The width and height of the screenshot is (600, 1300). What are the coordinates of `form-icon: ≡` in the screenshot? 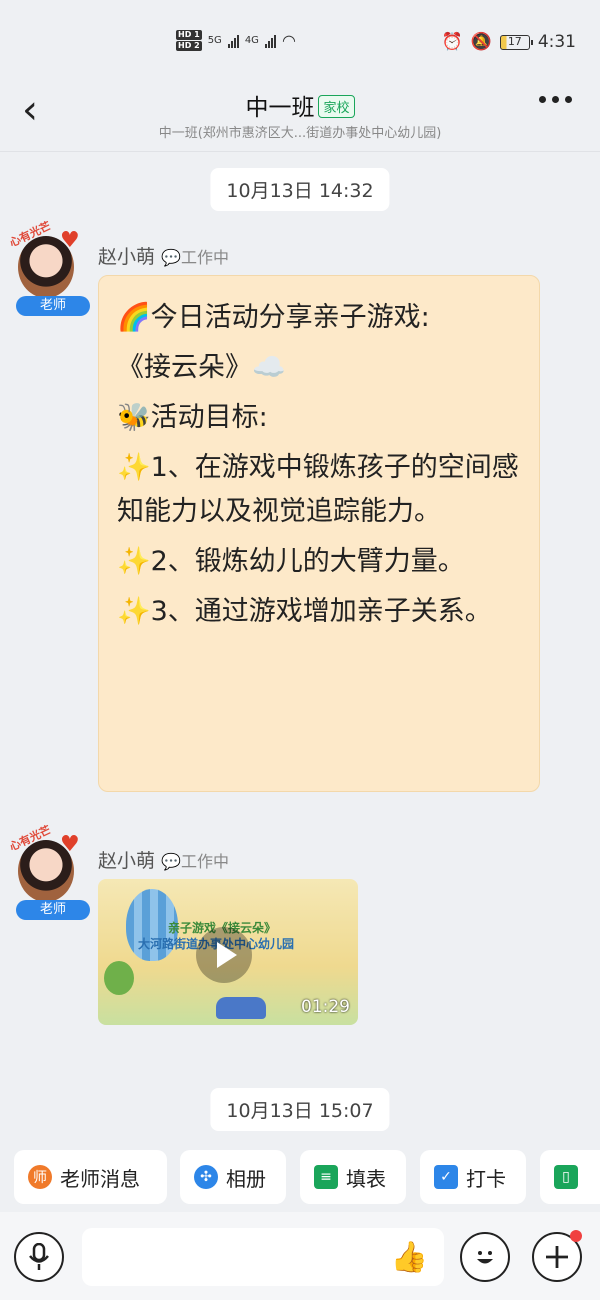 It's located at (326, 1177).